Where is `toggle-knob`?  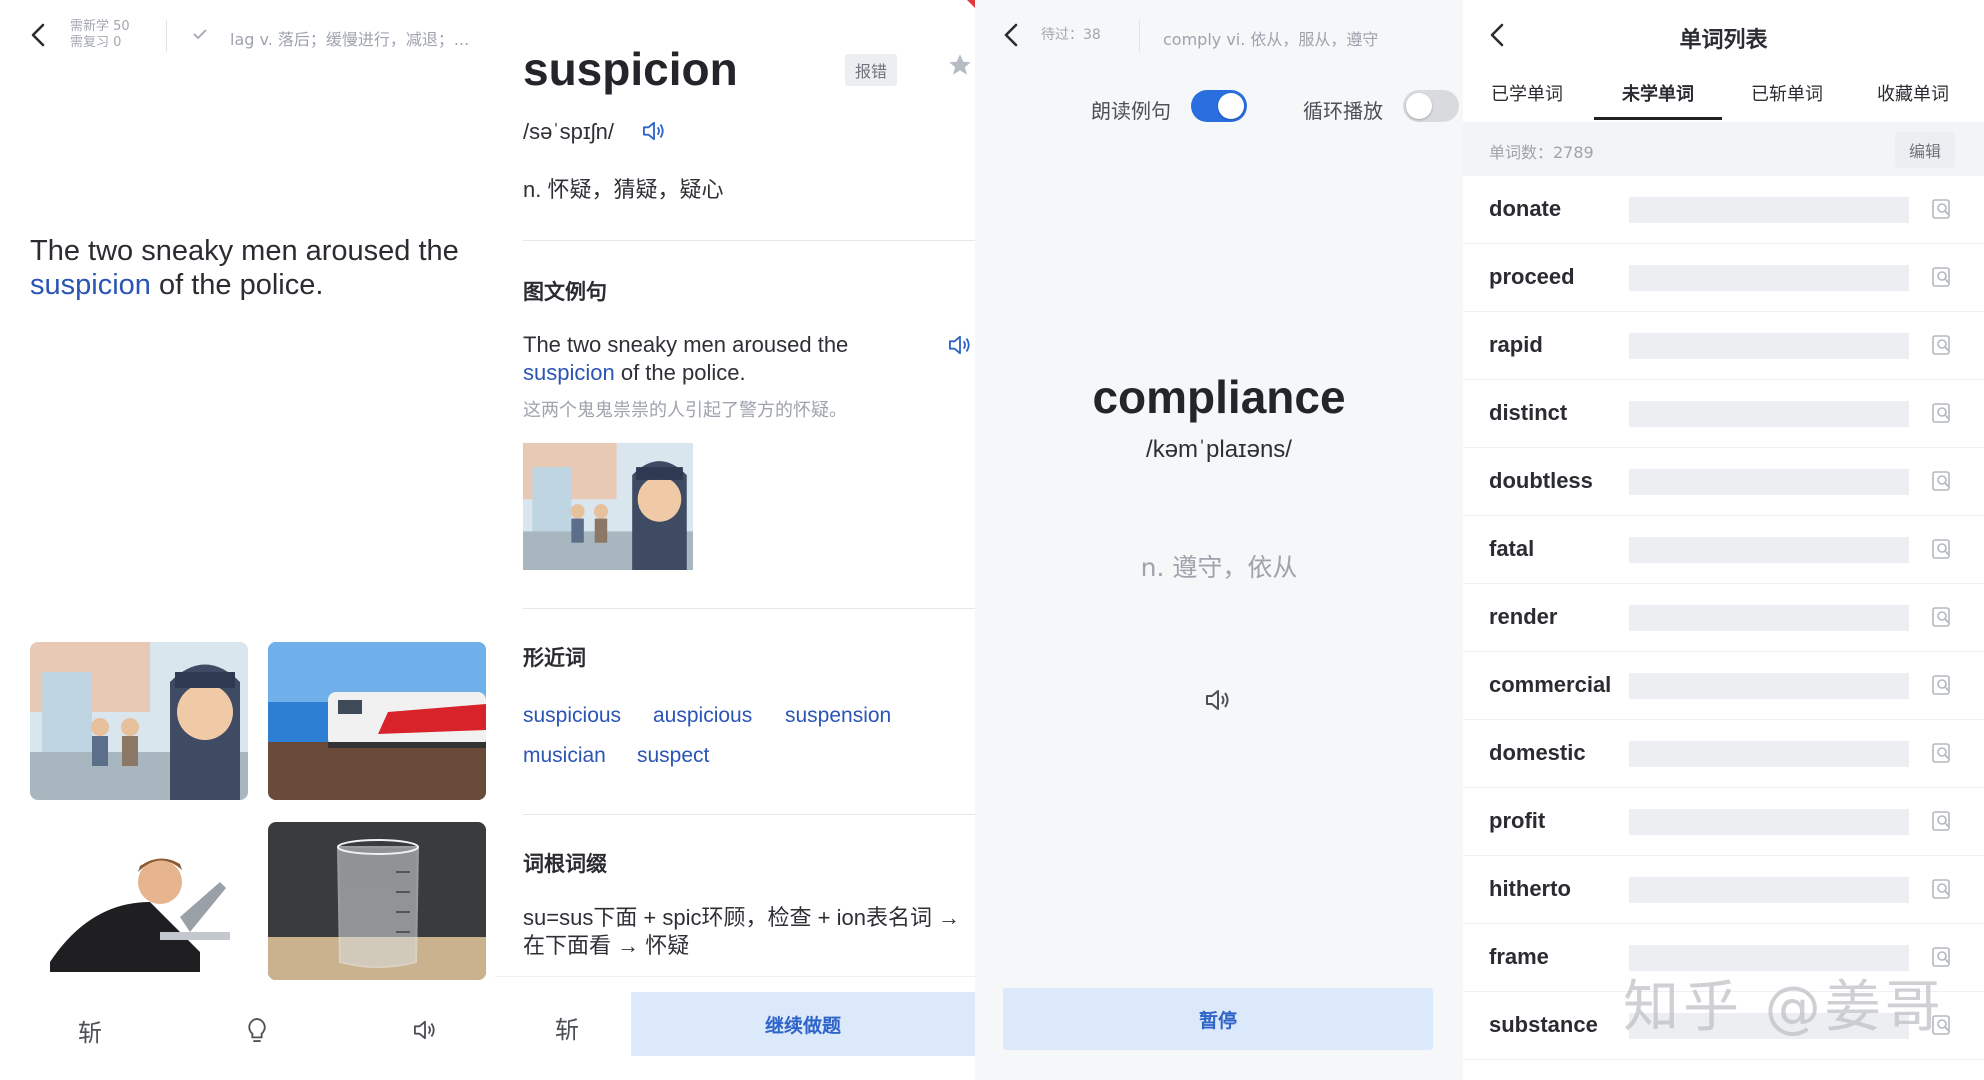
toggle-knob is located at coordinates (1231, 106).